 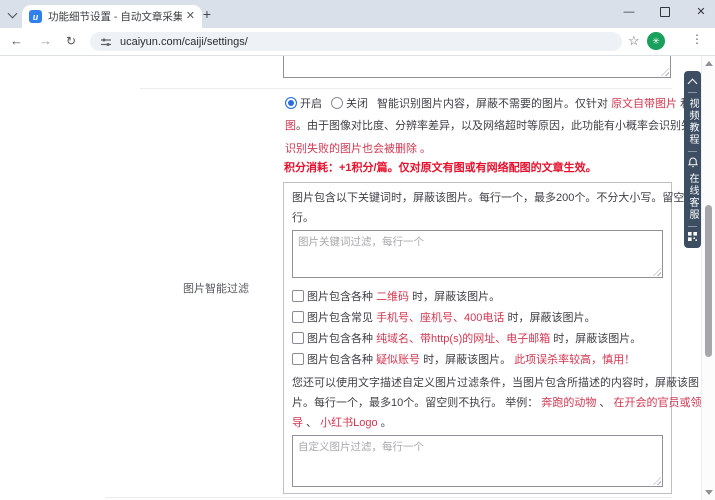 I want to click on browser-tab-strip: u 功能细节设置 - 自动文章采集平台 ✕ + — ✕, so click(x=357, y=14).